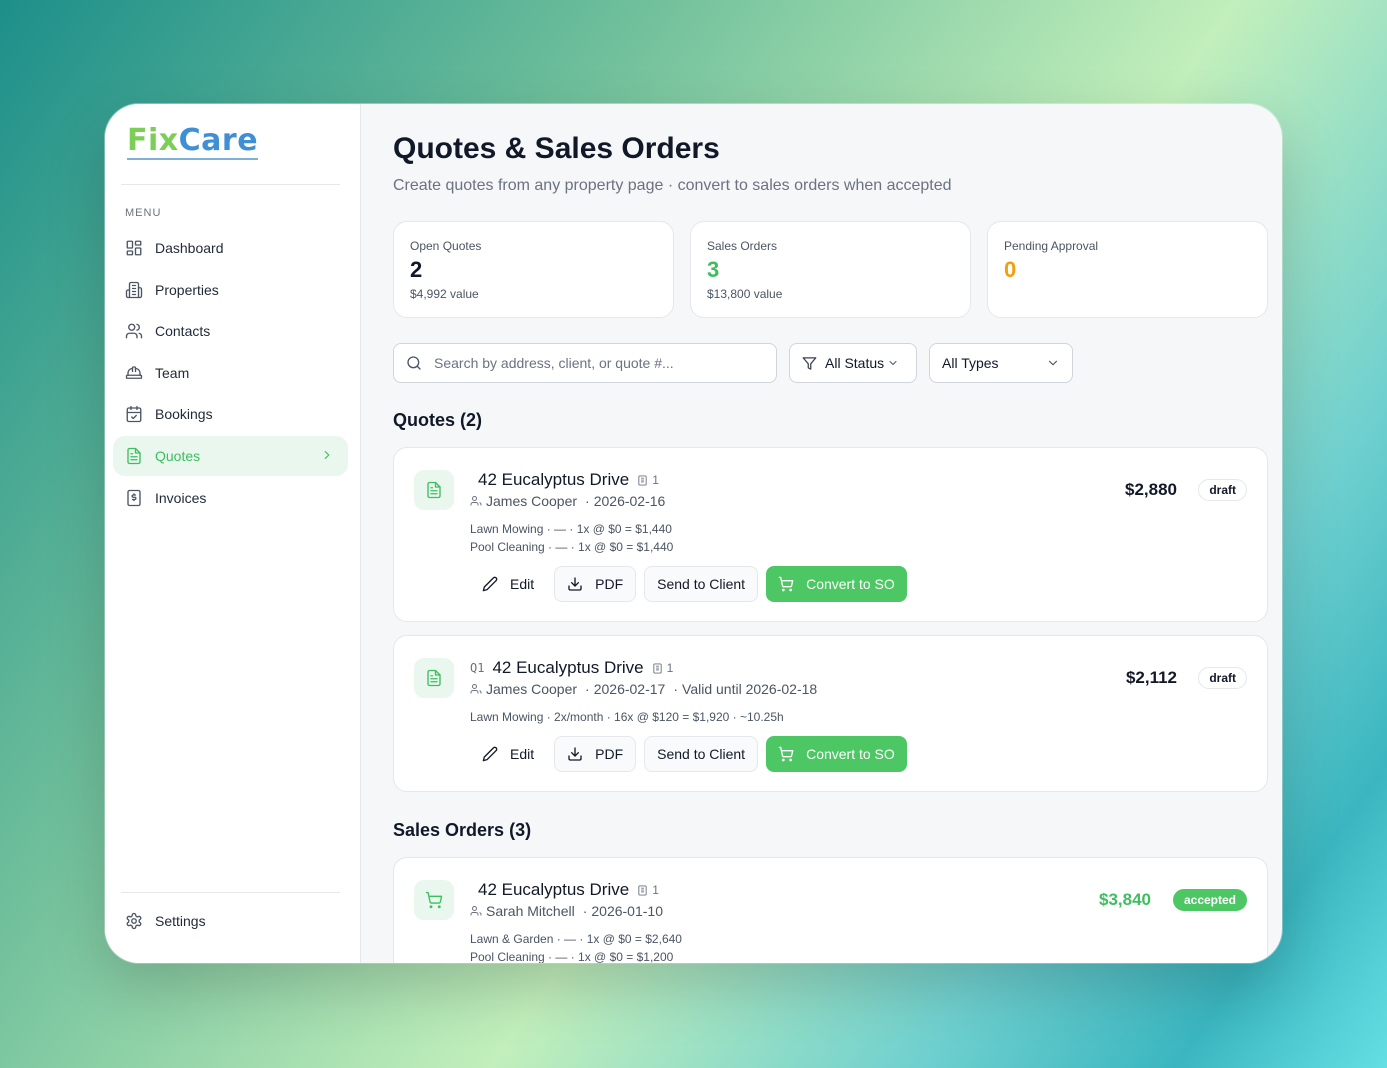 This screenshot has height=1068, width=1387. I want to click on page-title: Quotes & Sales Orders, so click(556, 148).